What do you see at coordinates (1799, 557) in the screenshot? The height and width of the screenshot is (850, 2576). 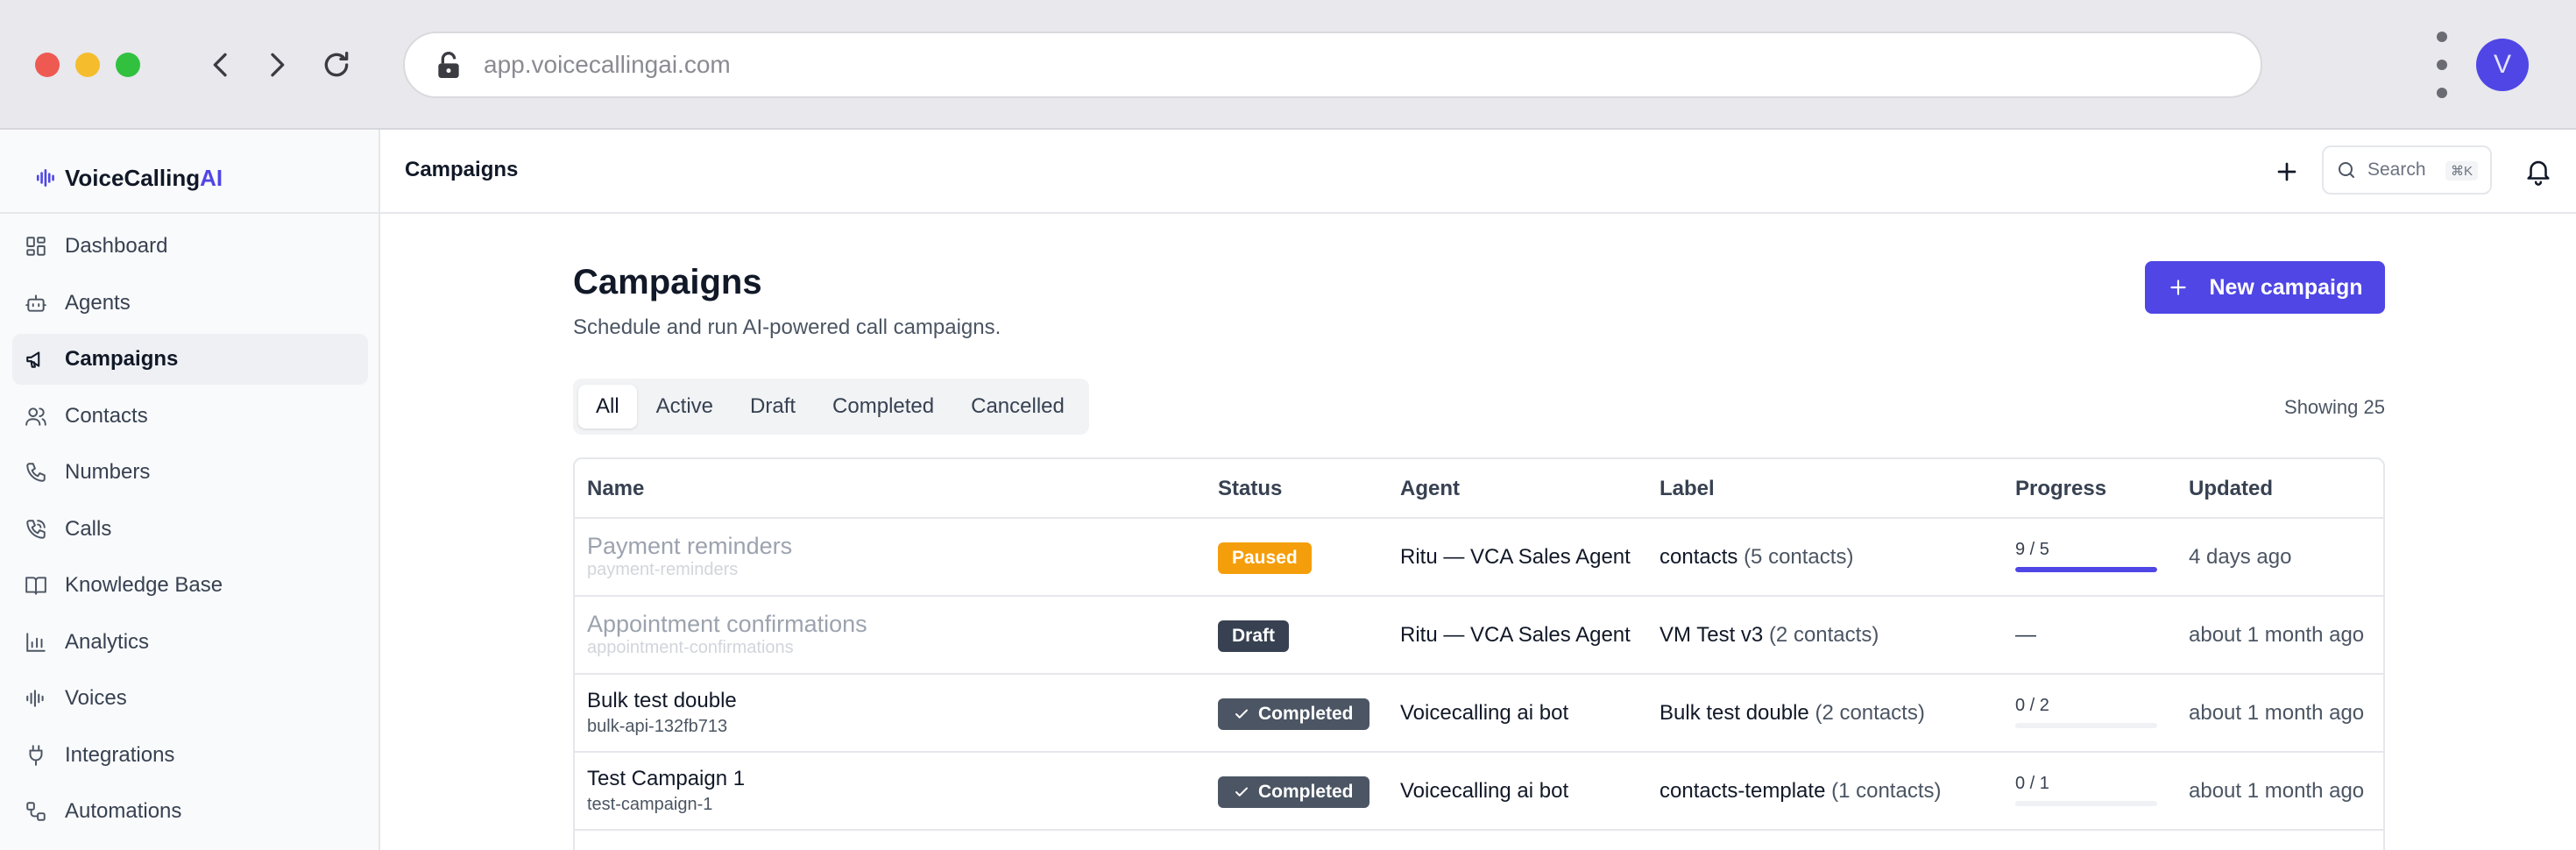 I see `label-count: (5 contacts)` at bounding box center [1799, 557].